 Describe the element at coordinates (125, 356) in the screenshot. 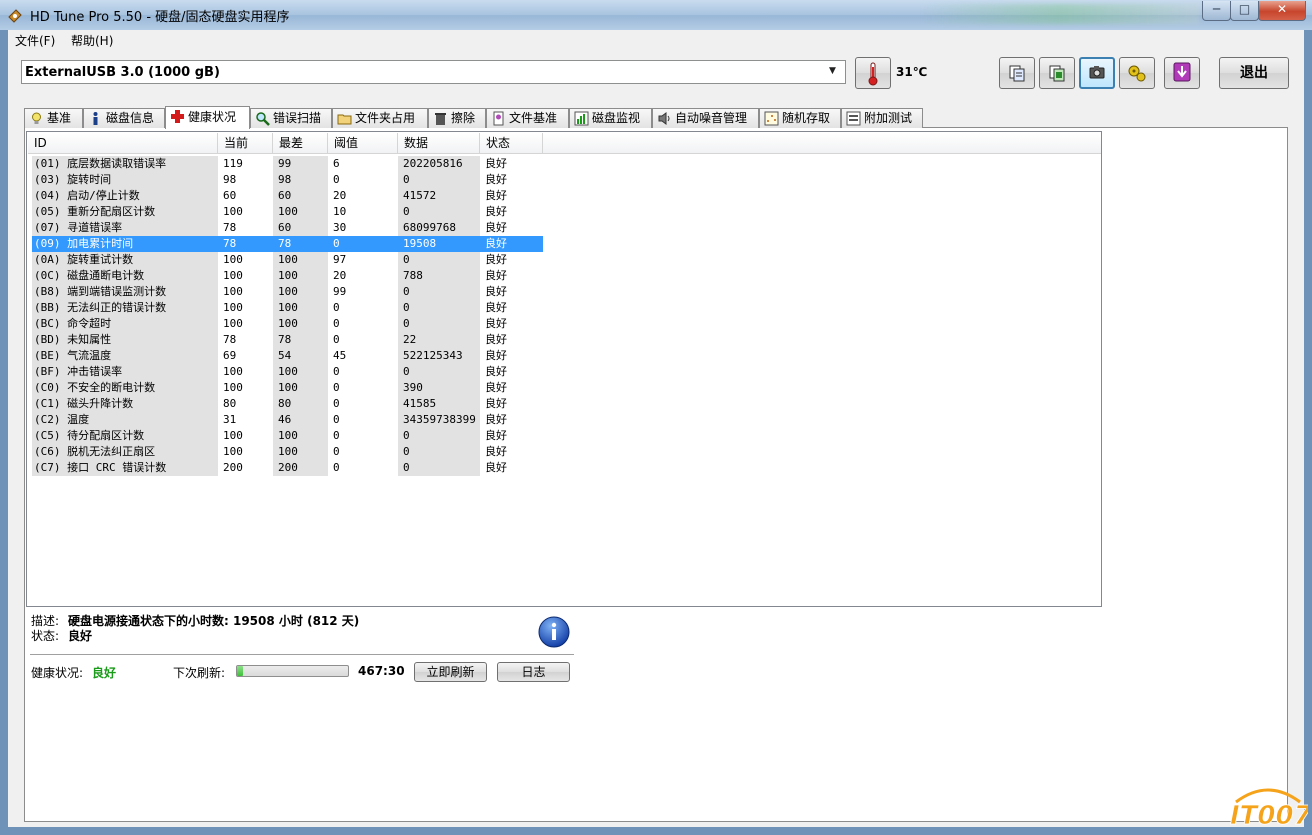

I see `attribute-name: (BE) 气流温度` at that location.